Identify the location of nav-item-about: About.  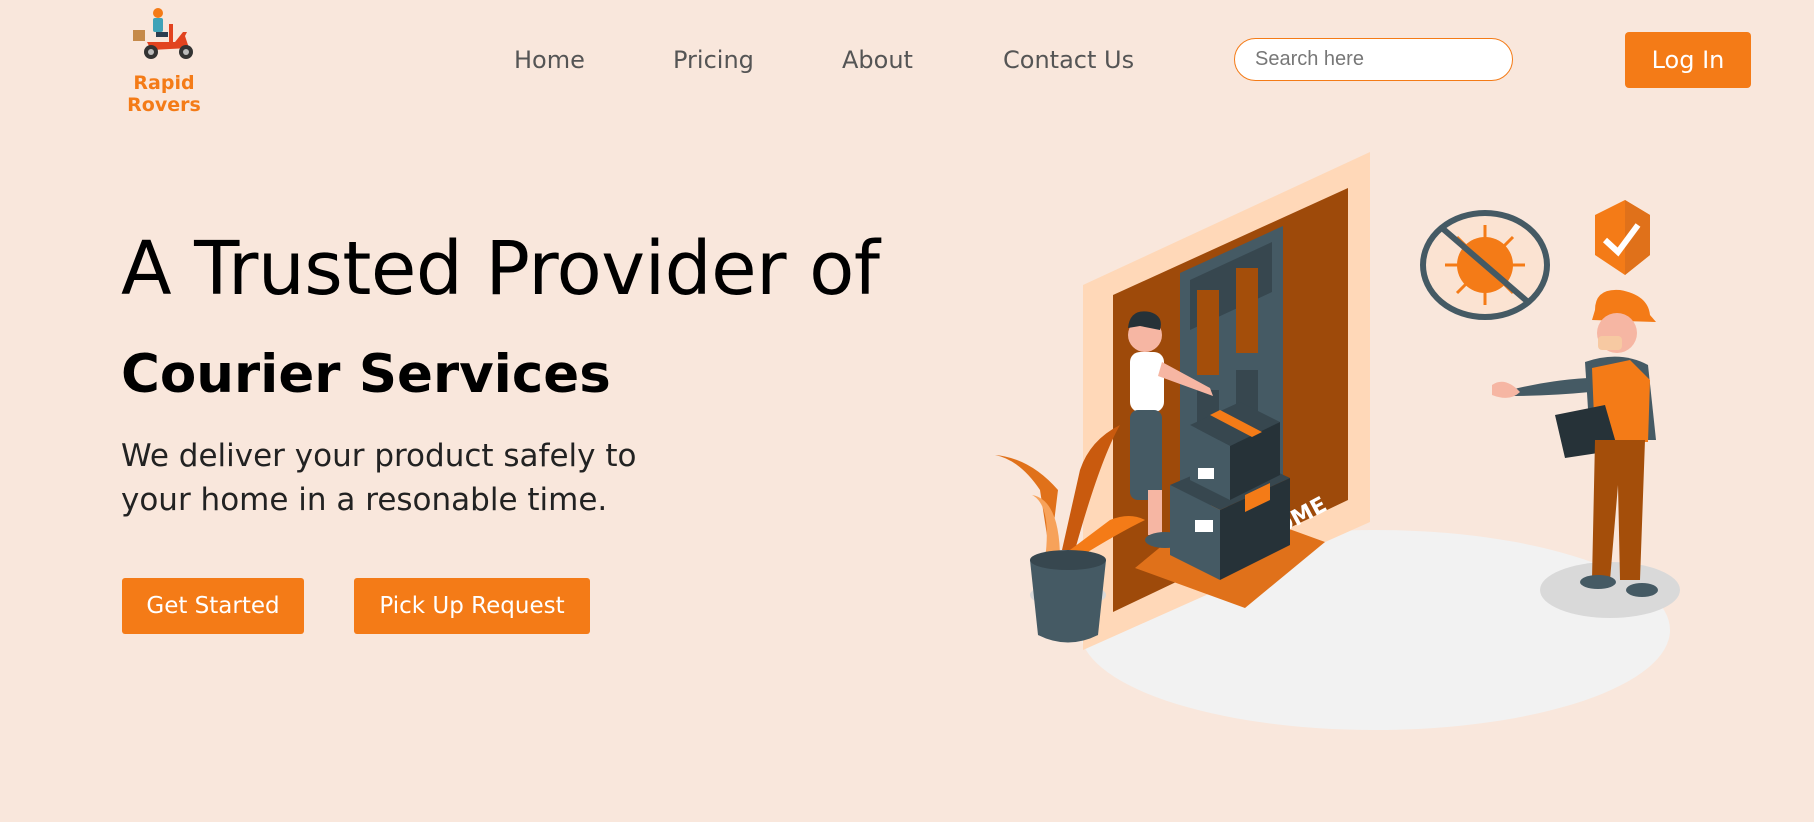
(877, 60).